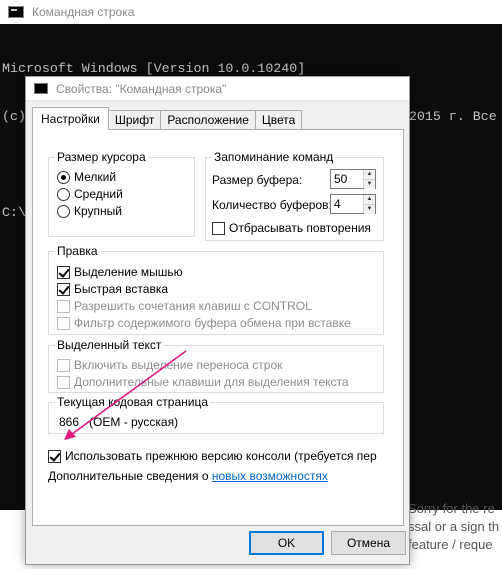  I want to click on legacy-console-box, so click(54, 456).